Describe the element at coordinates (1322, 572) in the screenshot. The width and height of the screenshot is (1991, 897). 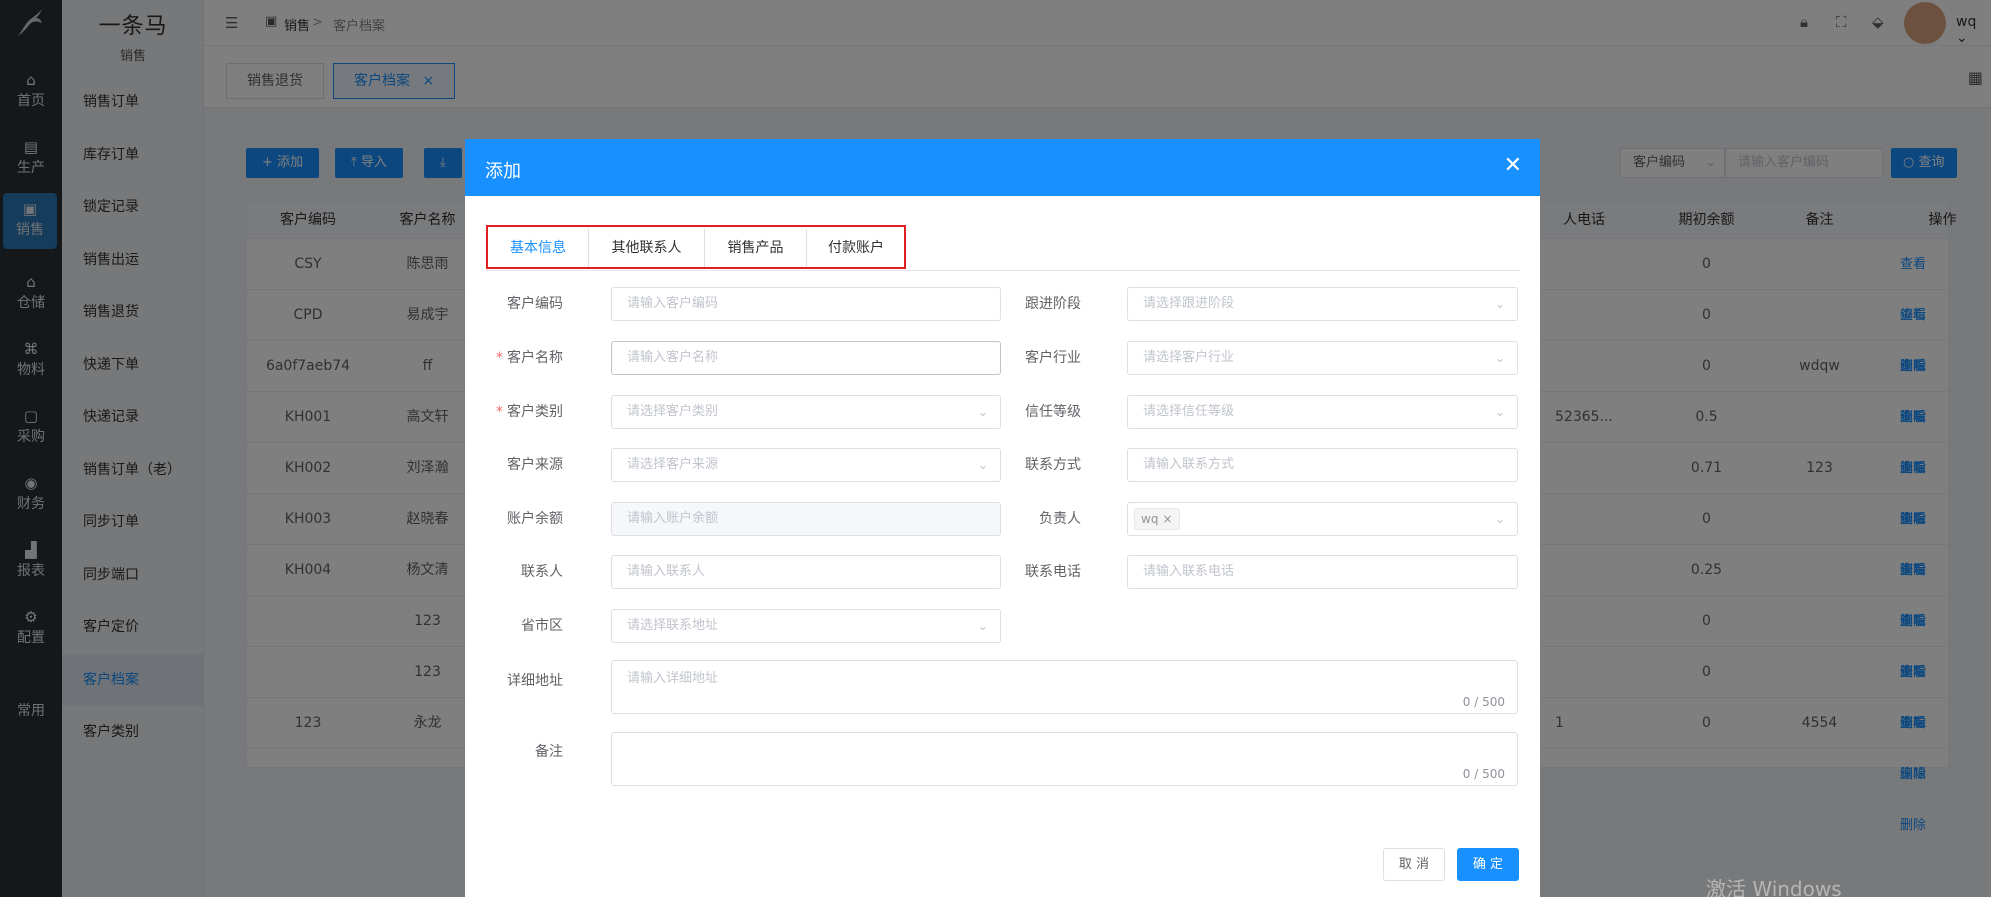
I see `contact-phone-input: 请输入联系电话` at that location.